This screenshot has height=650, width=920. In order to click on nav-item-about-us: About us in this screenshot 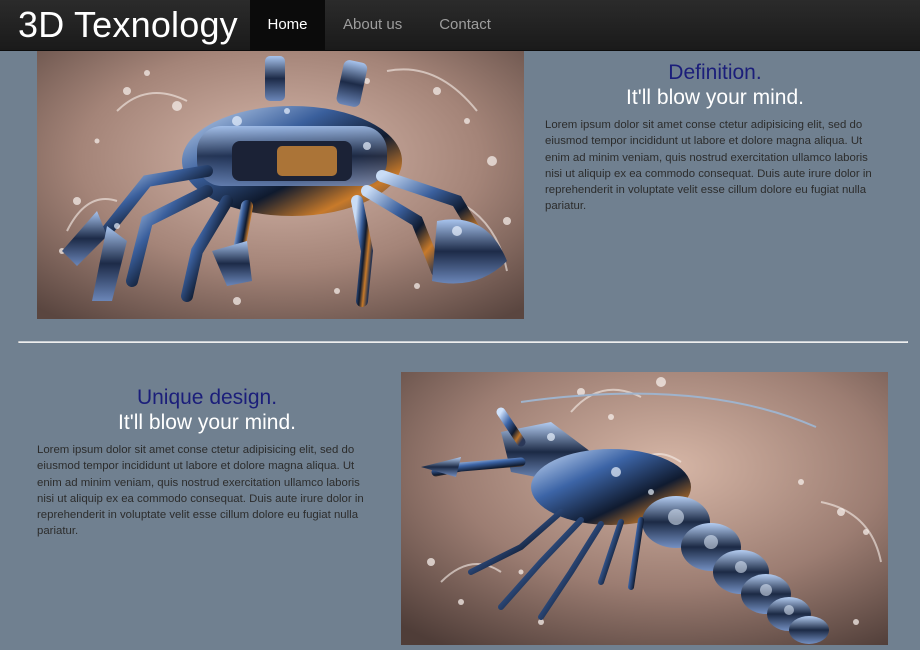, I will do `click(372, 25)`.